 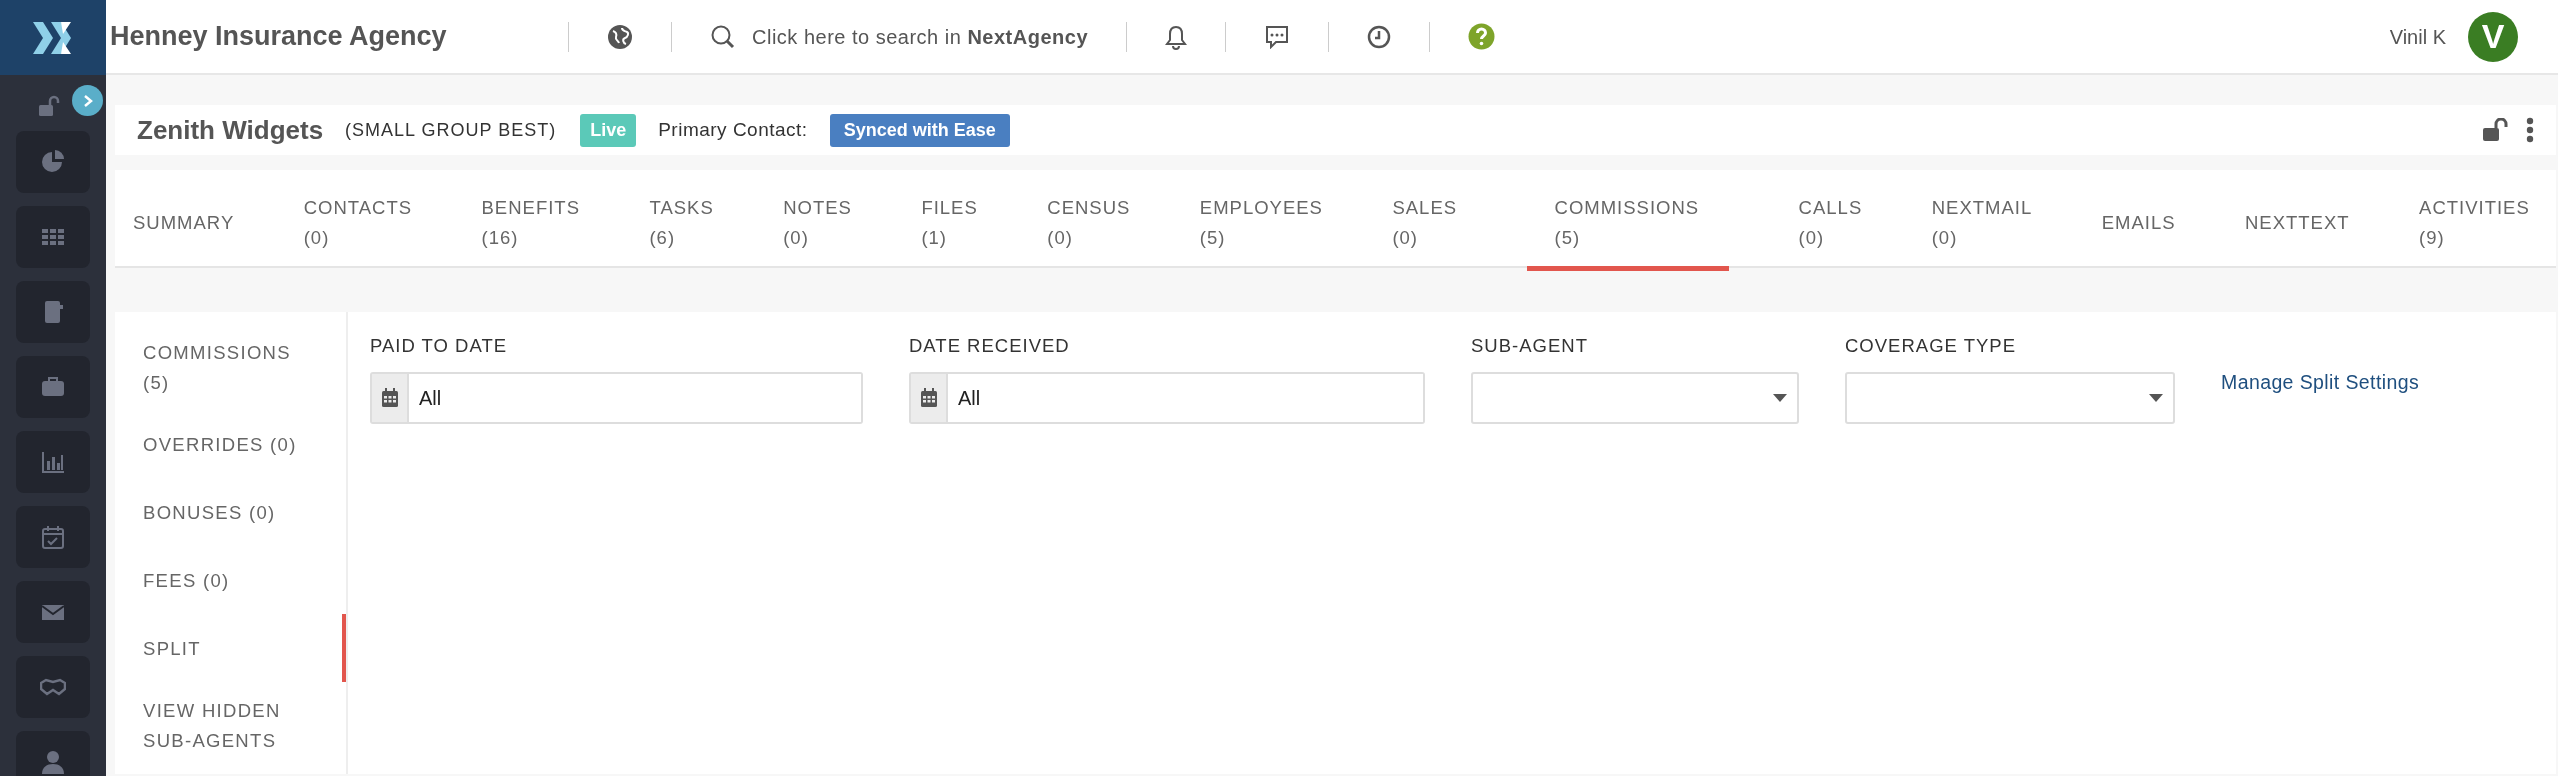 What do you see at coordinates (2320, 571) in the screenshot?
I see `manage-split-settings-link: Manage Split Settings` at bounding box center [2320, 571].